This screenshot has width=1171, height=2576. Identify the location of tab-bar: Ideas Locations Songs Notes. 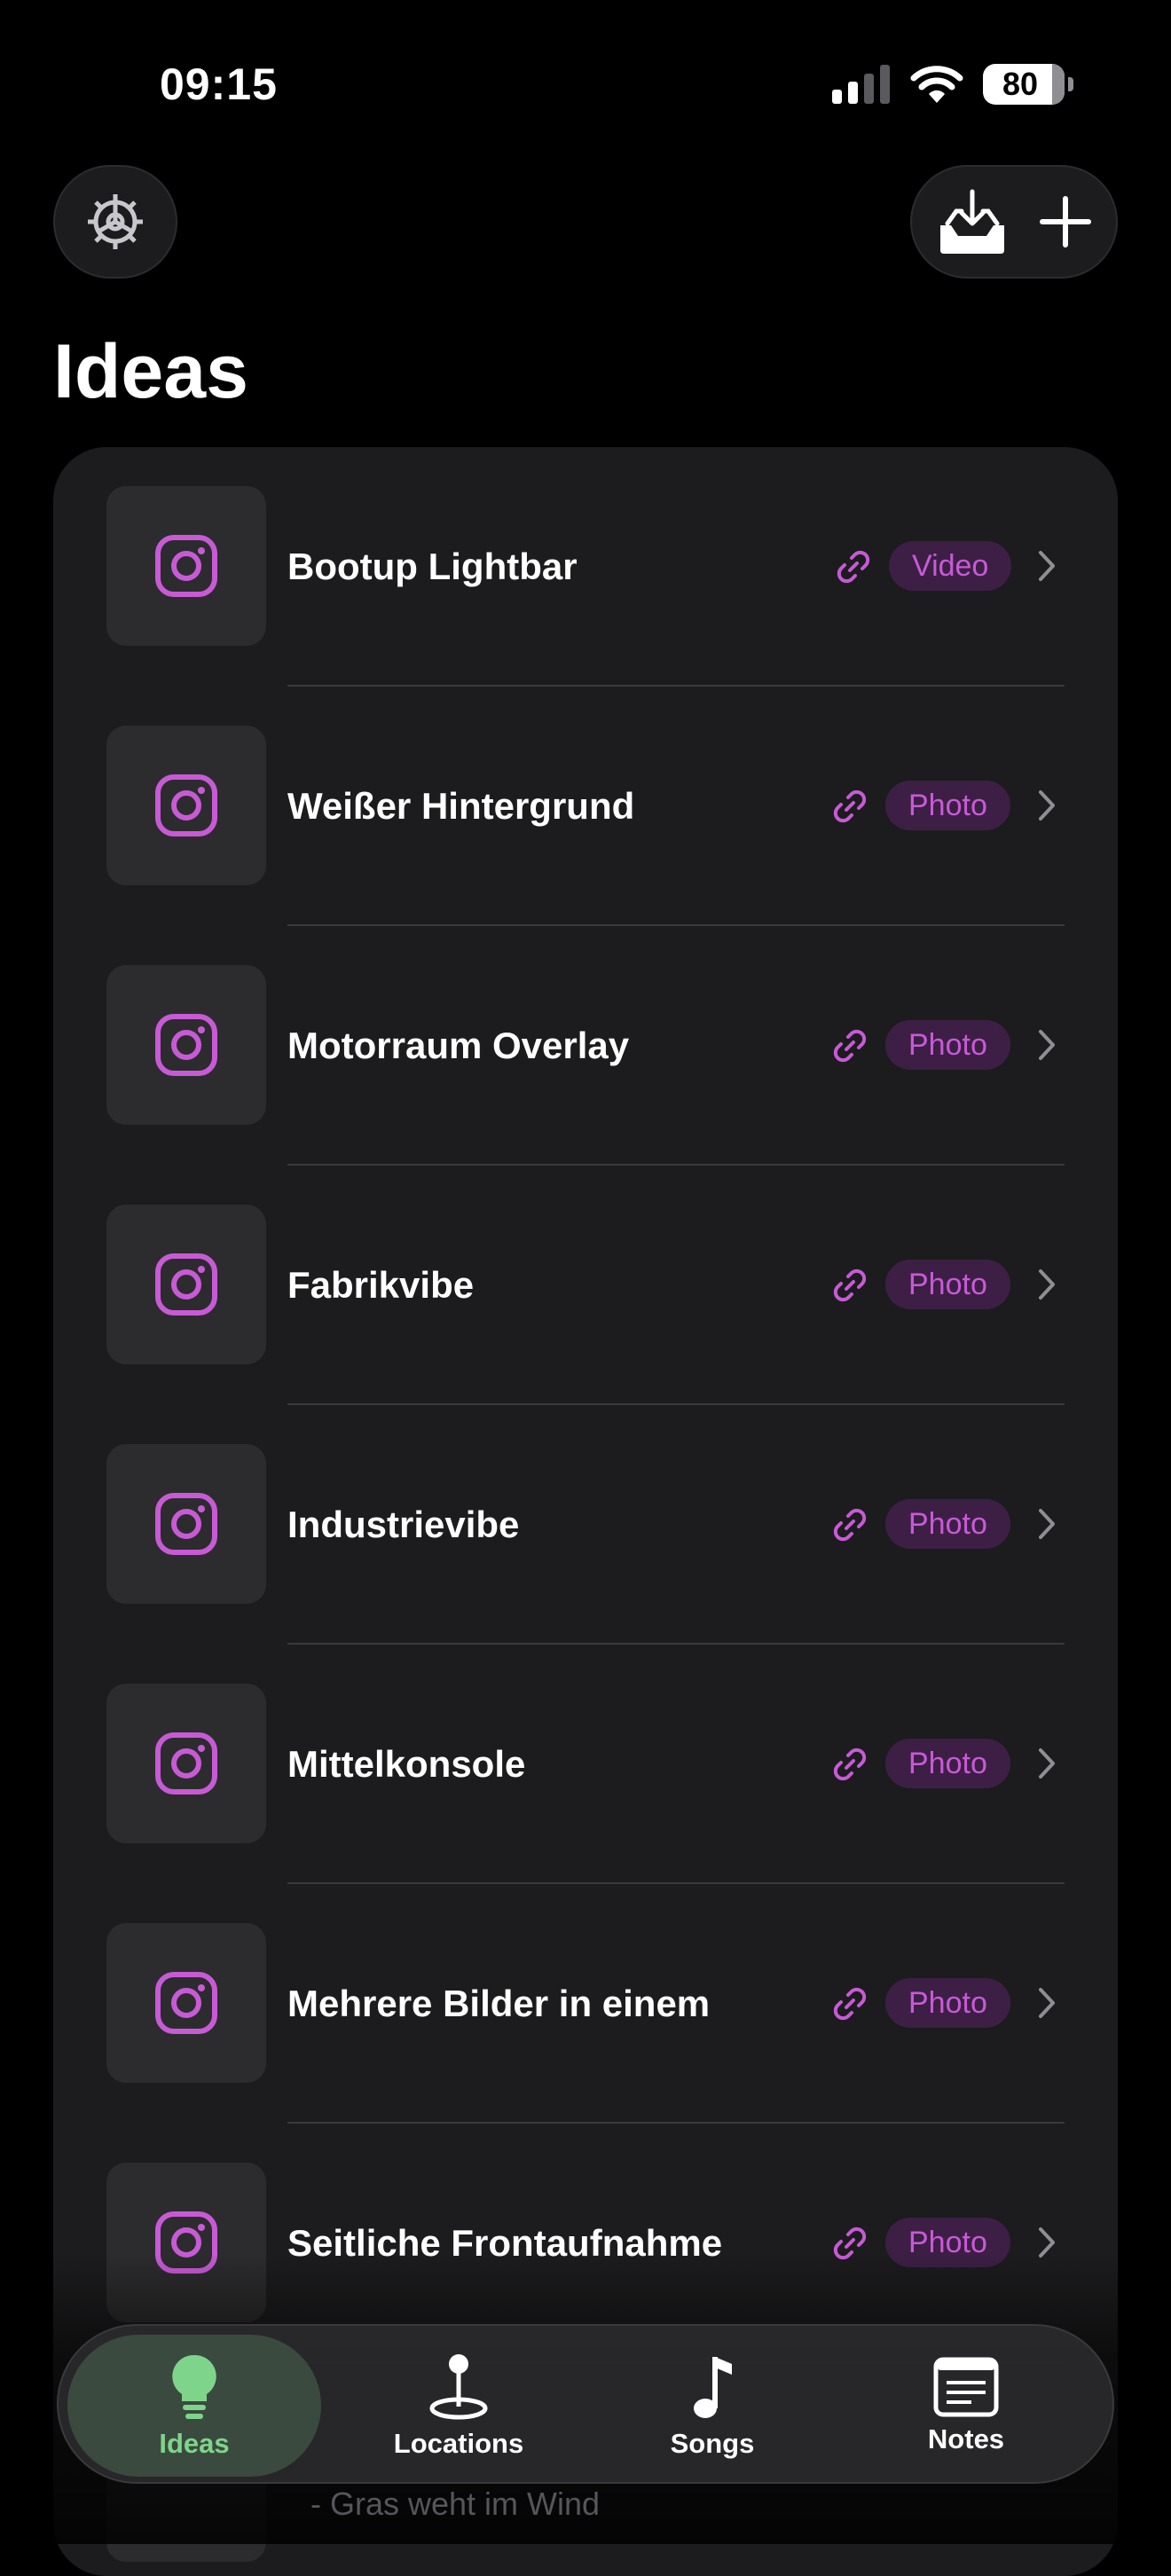
(586, 2404).